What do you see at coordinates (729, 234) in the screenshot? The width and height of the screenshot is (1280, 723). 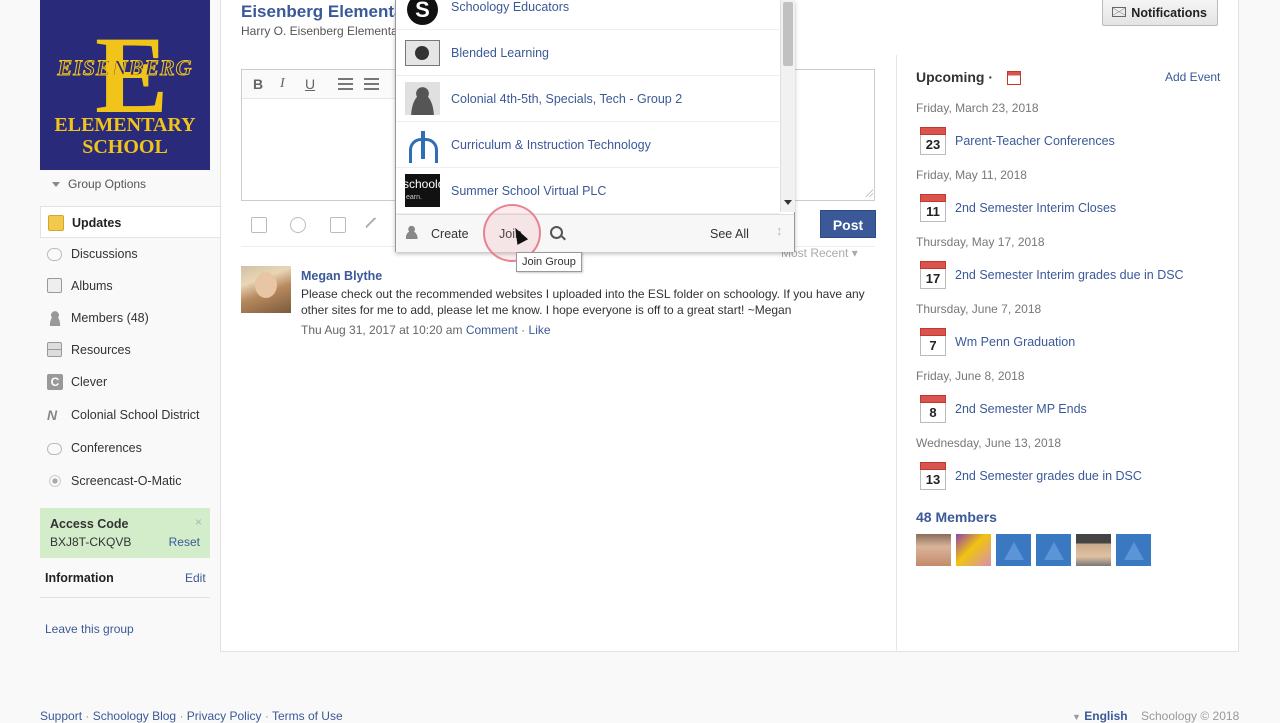 I see `see-all-link: See All` at bounding box center [729, 234].